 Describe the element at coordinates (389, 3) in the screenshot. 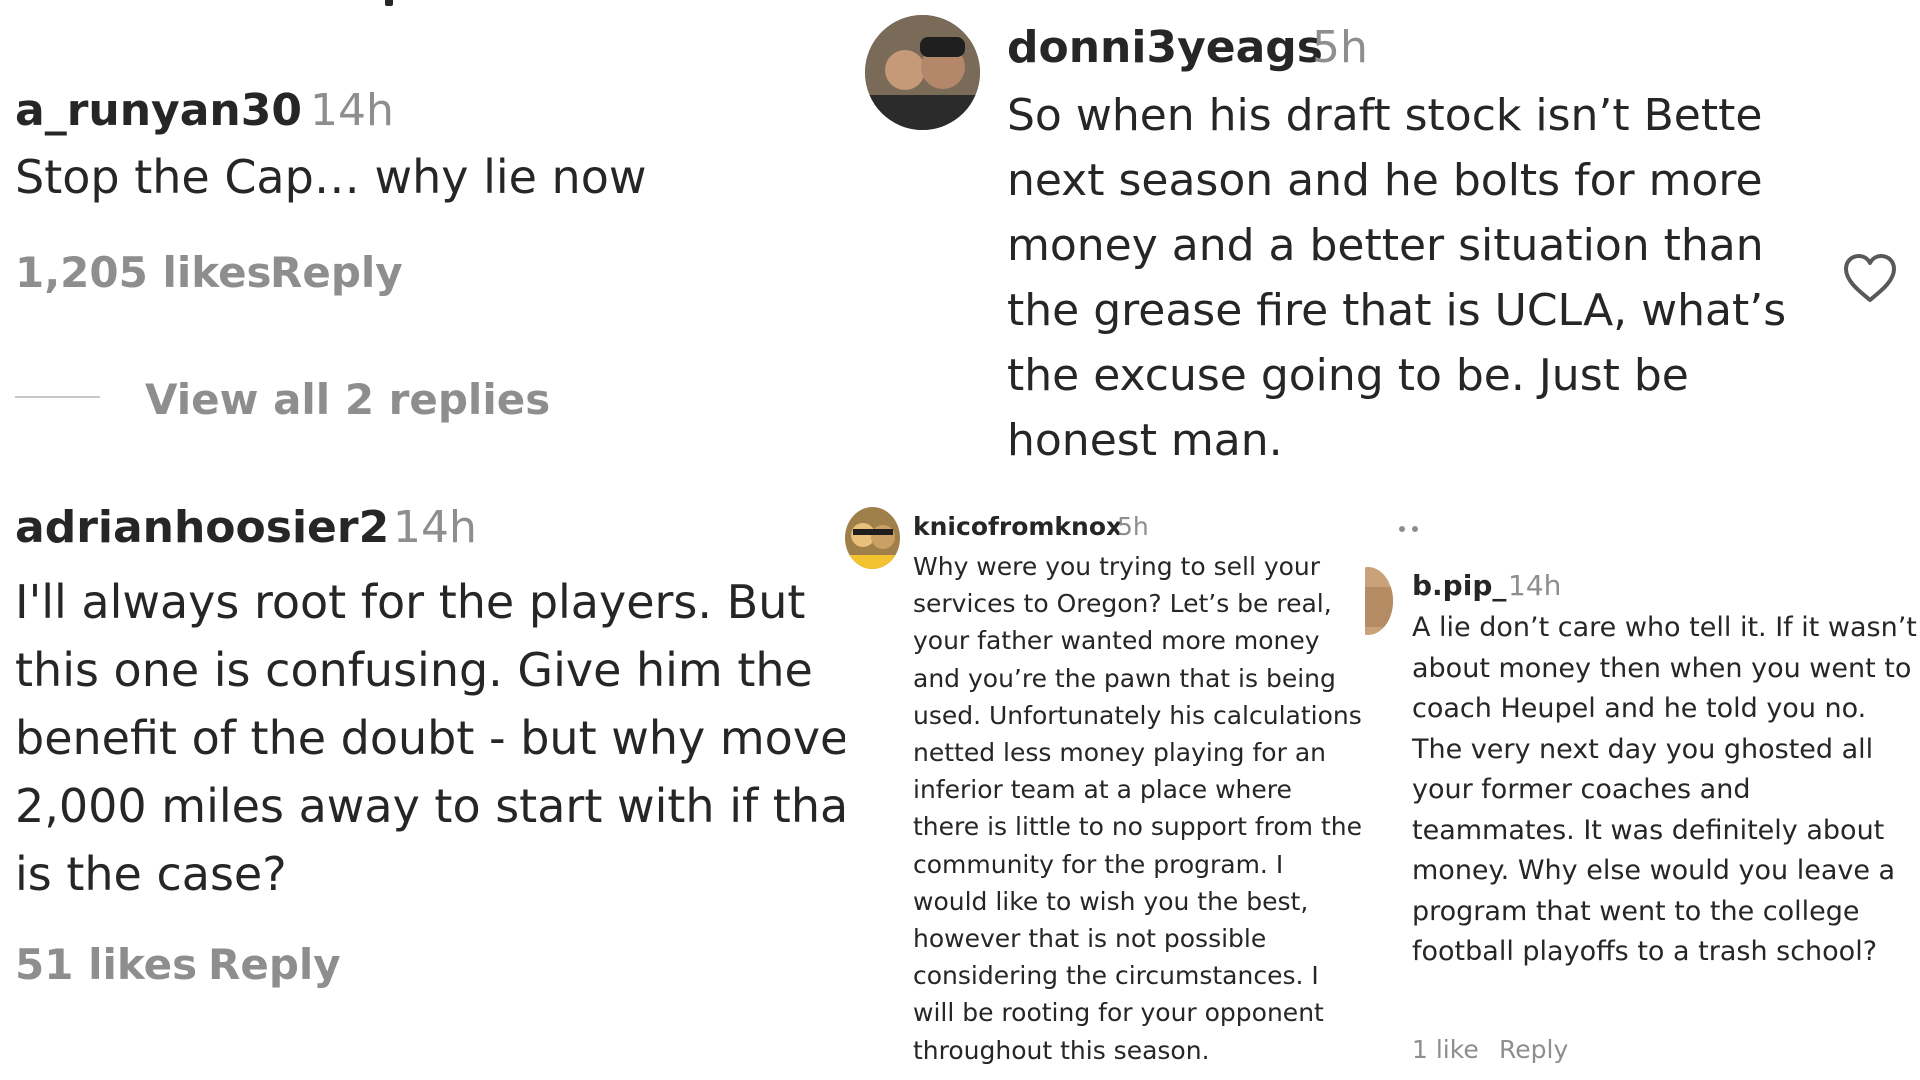

I see `cropped-text-fragment` at that location.